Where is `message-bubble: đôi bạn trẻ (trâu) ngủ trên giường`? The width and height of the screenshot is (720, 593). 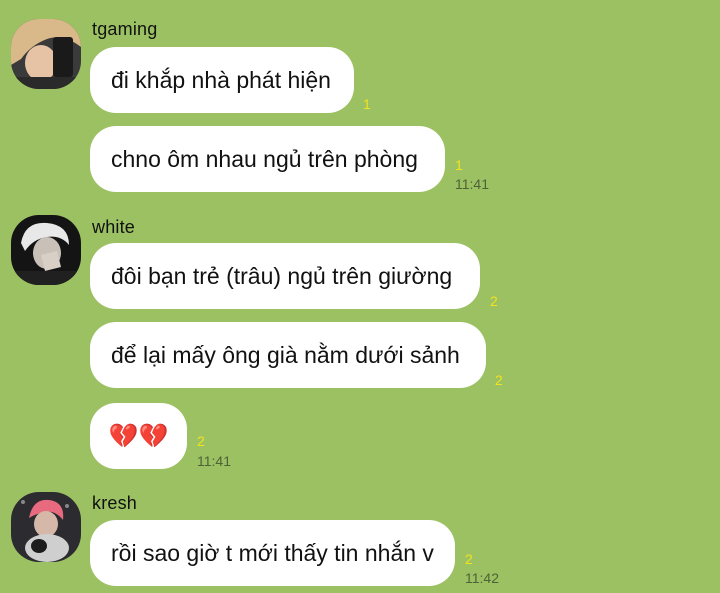 message-bubble: đôi bạn trẻ (trâu) ngủ trên giường is located at coordinates (285, 276).